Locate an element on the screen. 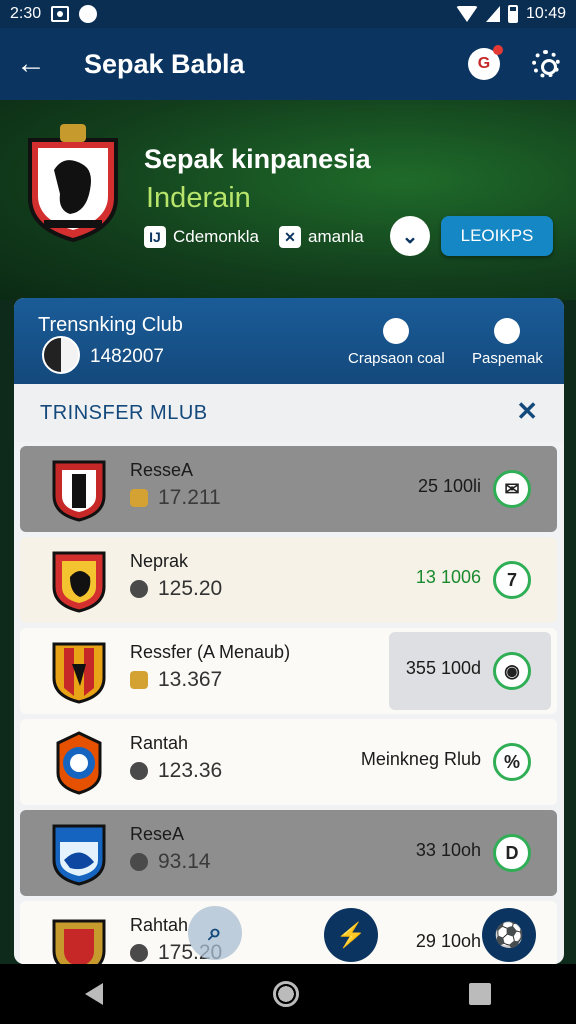  wifi-icon is located at coordinates (466, 14).